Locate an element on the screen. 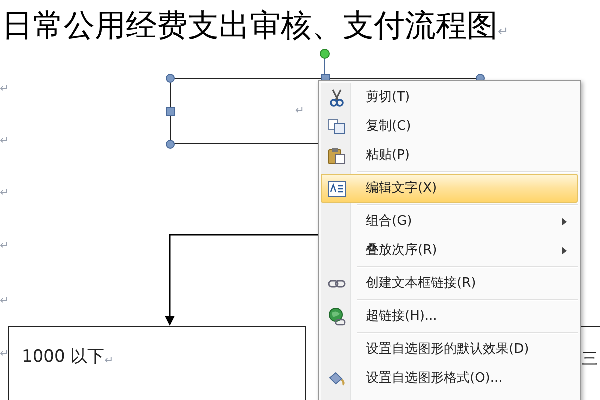 This screenshot has height=400, width=600. box-text: 1000 以下 is located at coordinates (63, 357).